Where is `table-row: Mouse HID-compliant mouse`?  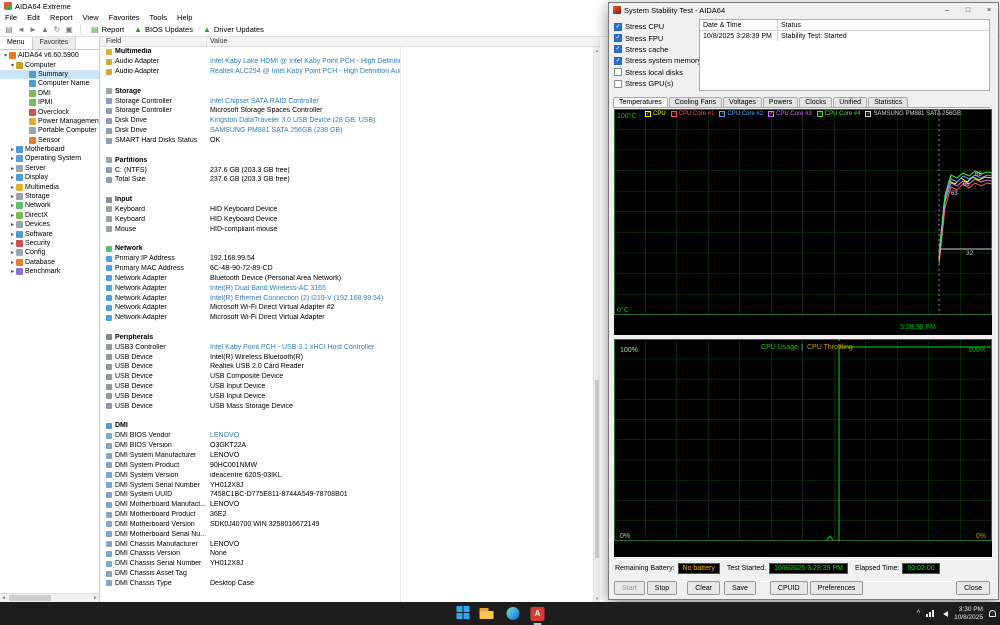 table-row: Mouse HID-compliant mouse is located at coordinates (346, 229).